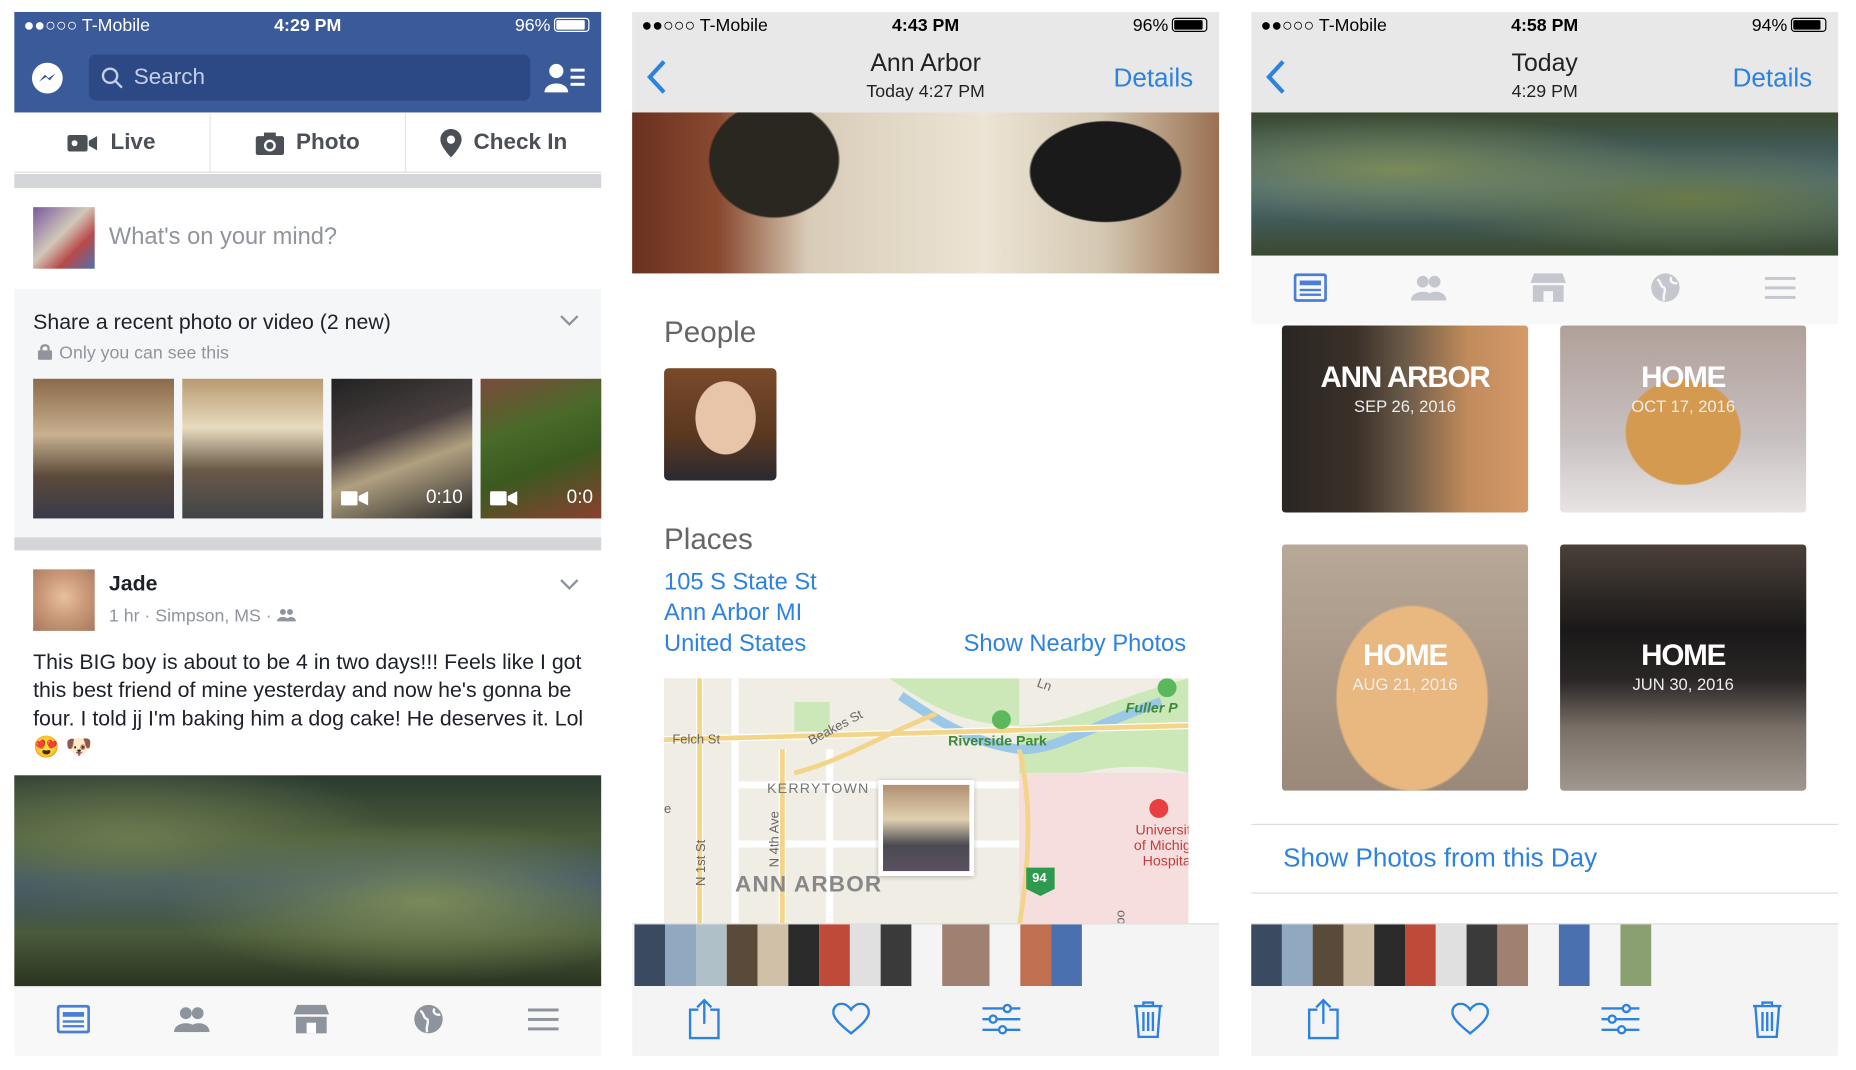  What do you see at coordinates (212, 322) in the screenshot?
I see `share-title: Share a recent photo or video (2 new)` at bounding box center [212, 322].